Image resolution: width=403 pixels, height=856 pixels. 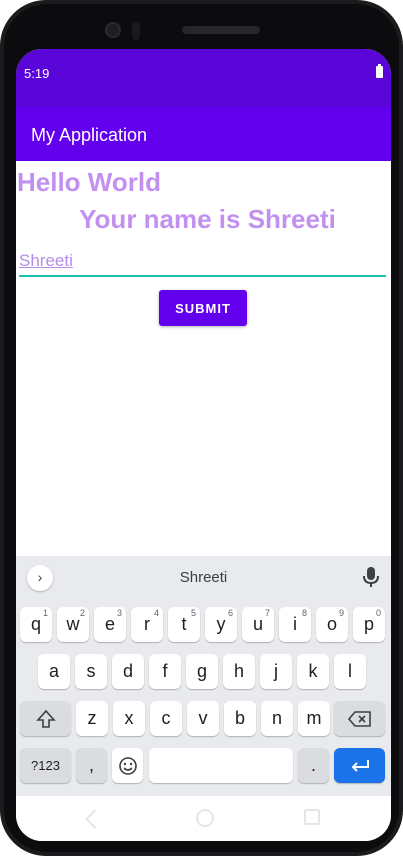 What do you see at coordinates (314, 718) in the screenshot?
I see `key-m: m` at bounding box center [314, 718].